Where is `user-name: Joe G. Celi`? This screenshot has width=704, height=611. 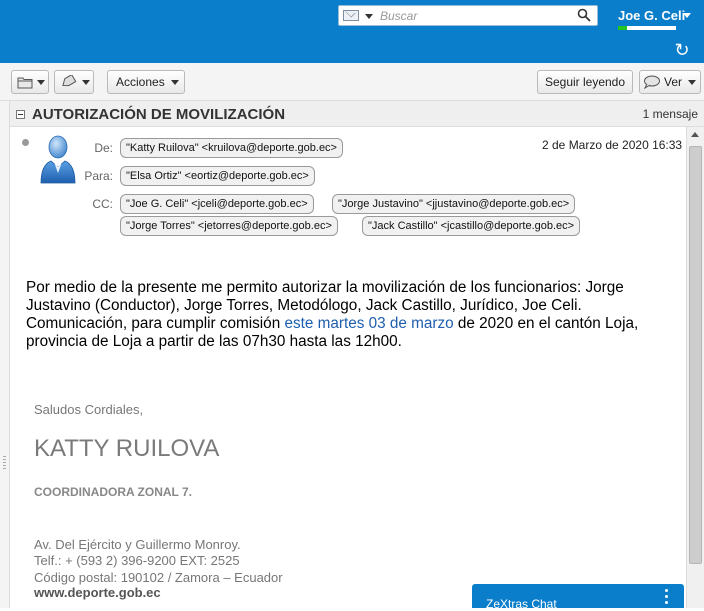 user-name: Joe G. Celi is located at coordinates (651, 15).